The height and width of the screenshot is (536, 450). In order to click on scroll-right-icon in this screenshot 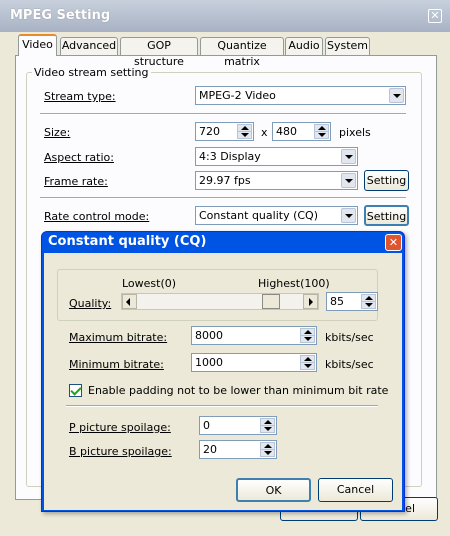, I will do `click(310, 301)`.